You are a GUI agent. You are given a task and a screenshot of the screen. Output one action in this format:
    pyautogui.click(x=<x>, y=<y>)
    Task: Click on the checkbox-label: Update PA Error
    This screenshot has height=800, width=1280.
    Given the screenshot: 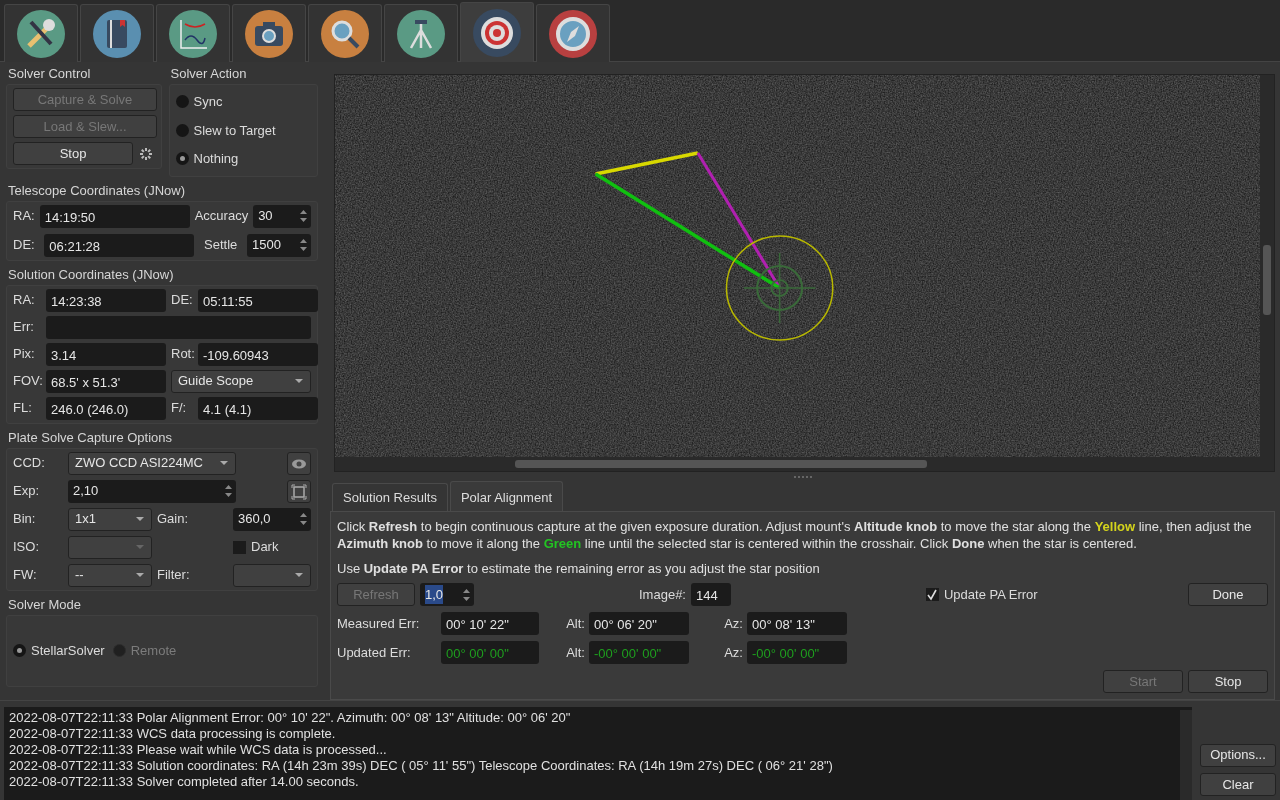 What is the action you would take?
    pyautogui.click(x=991, y=594)
    